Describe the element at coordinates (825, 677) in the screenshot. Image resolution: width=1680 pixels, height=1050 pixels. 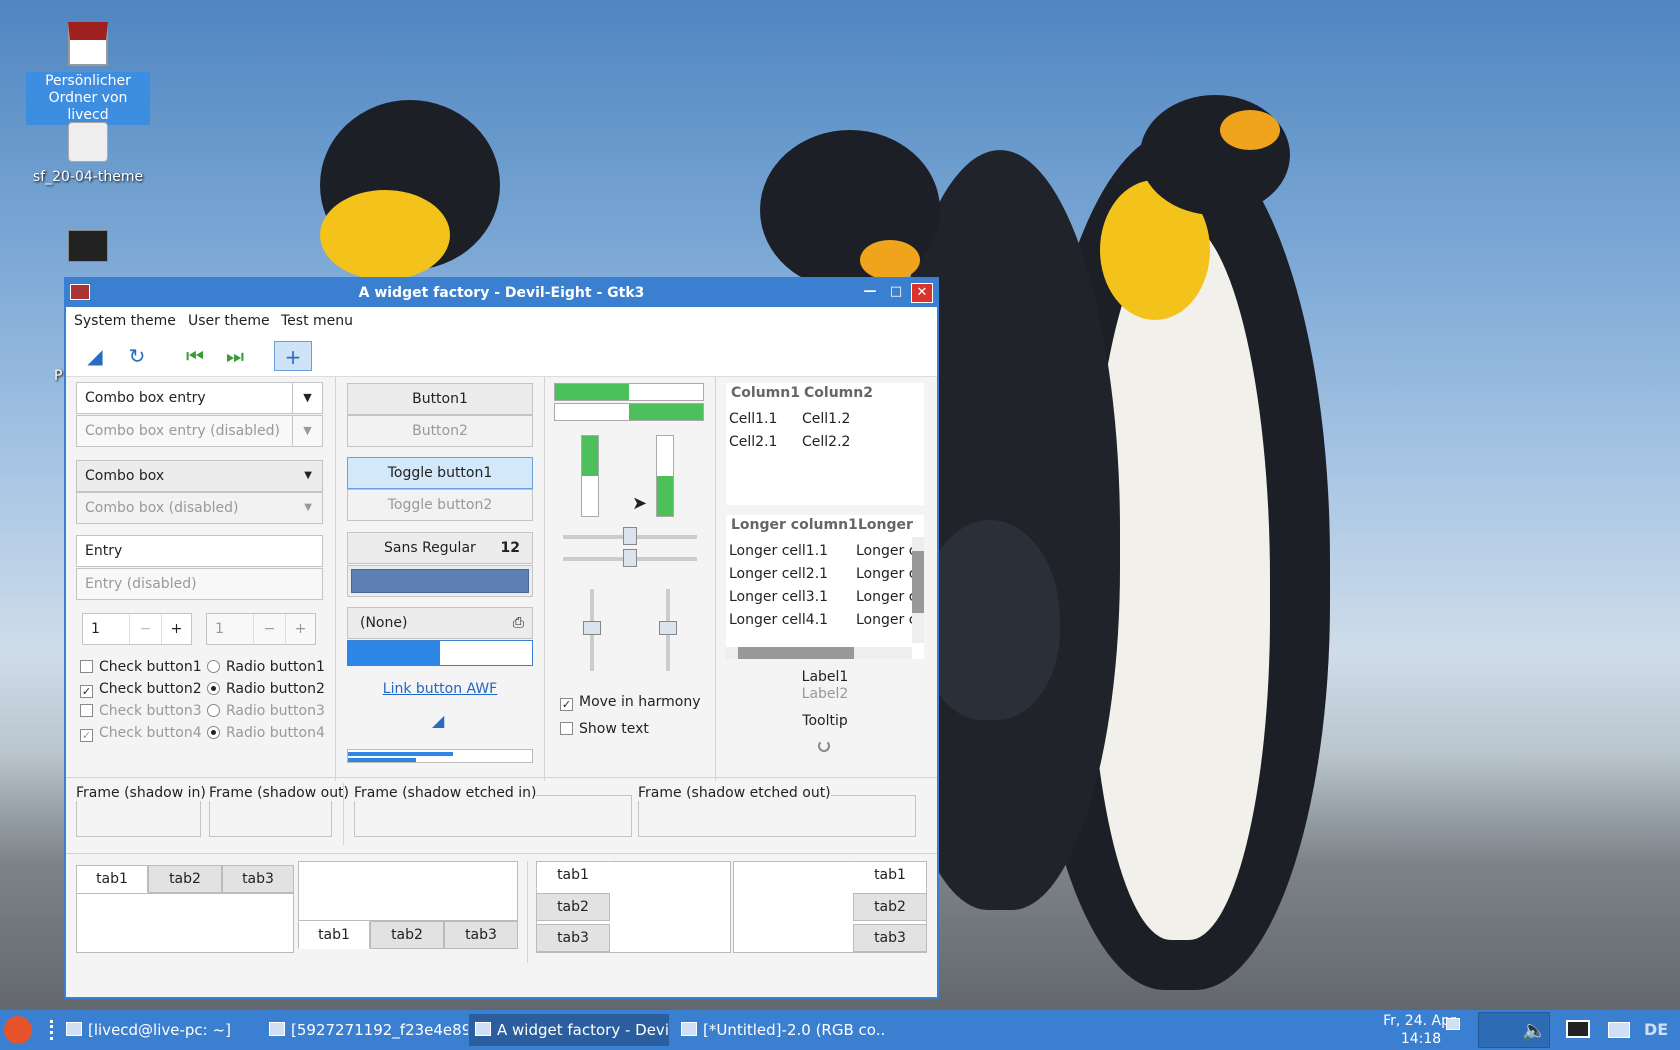
I see `label-1: Label1` at that location.